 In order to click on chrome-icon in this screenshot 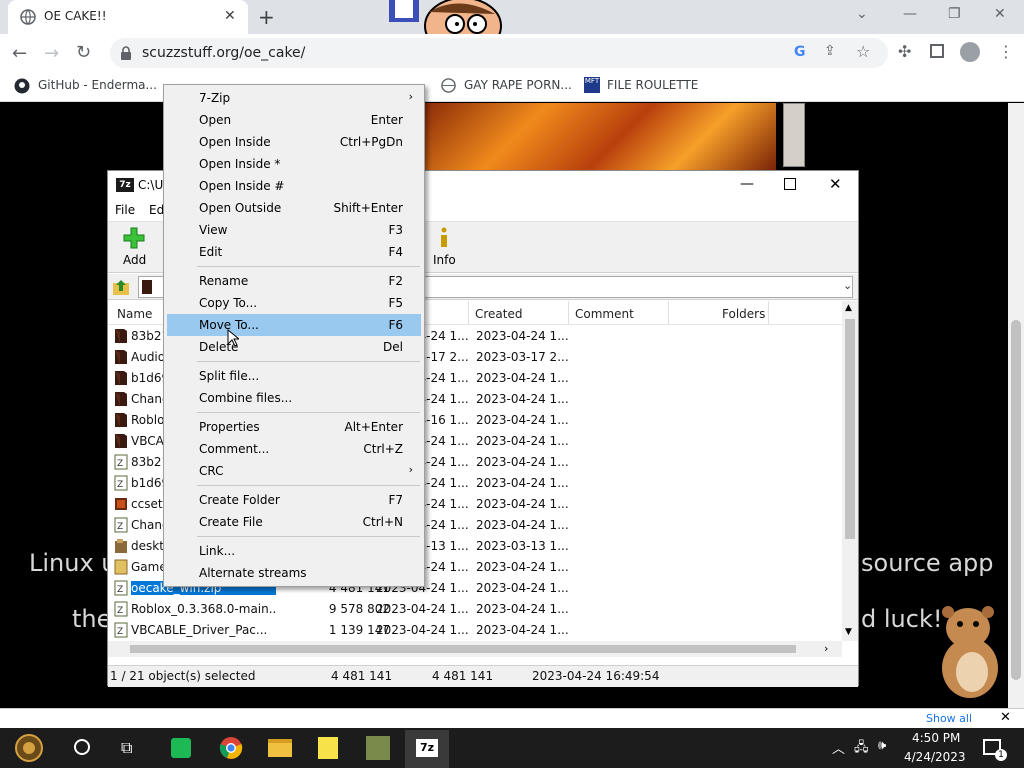, I will do `click(231, 748)`.